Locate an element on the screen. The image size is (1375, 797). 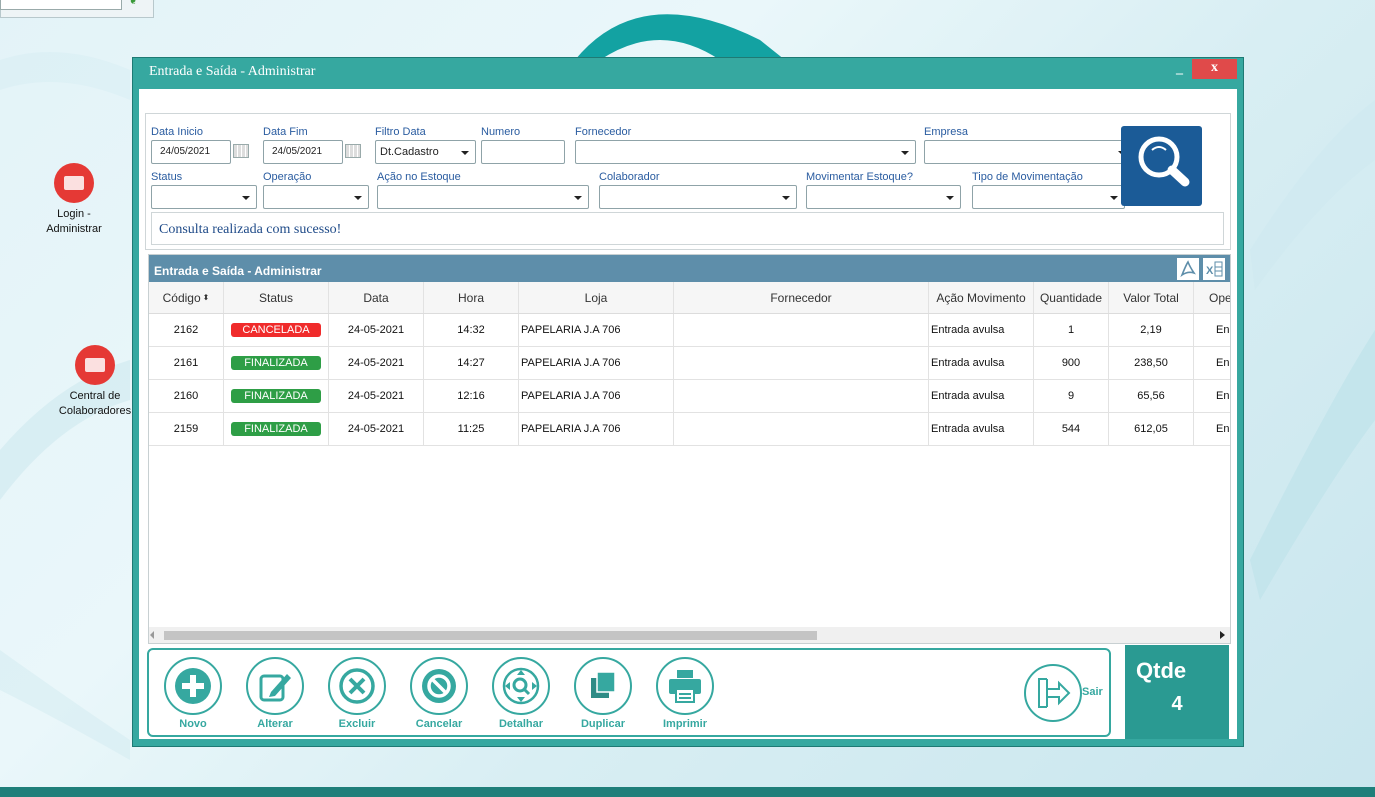
numero-input is located at coordinates (523, 152).